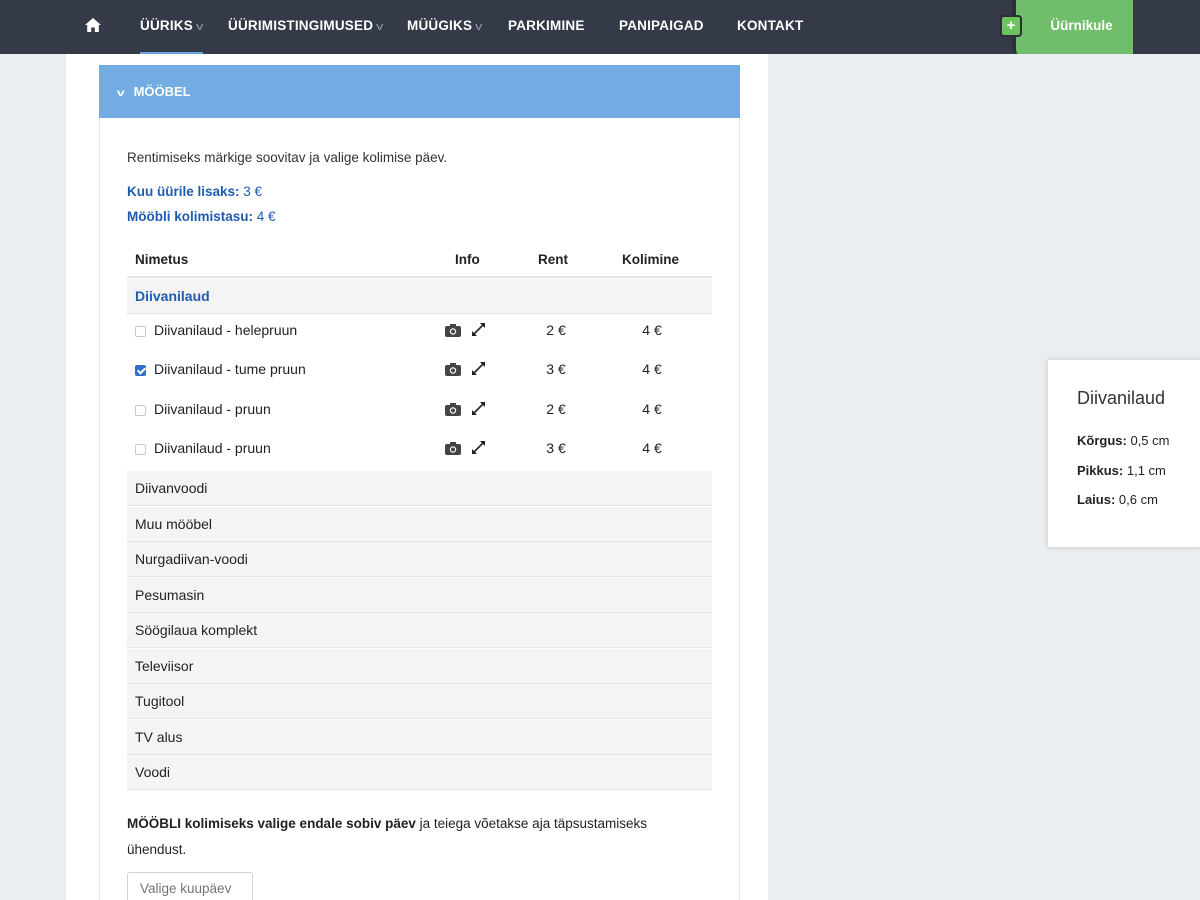 This screenshot has height=900, width=1200. Describe the element at coordinates (183, 191) in the screenshot. I see `monthly-fee-label: Kuu üürile lisaks:` at that location.